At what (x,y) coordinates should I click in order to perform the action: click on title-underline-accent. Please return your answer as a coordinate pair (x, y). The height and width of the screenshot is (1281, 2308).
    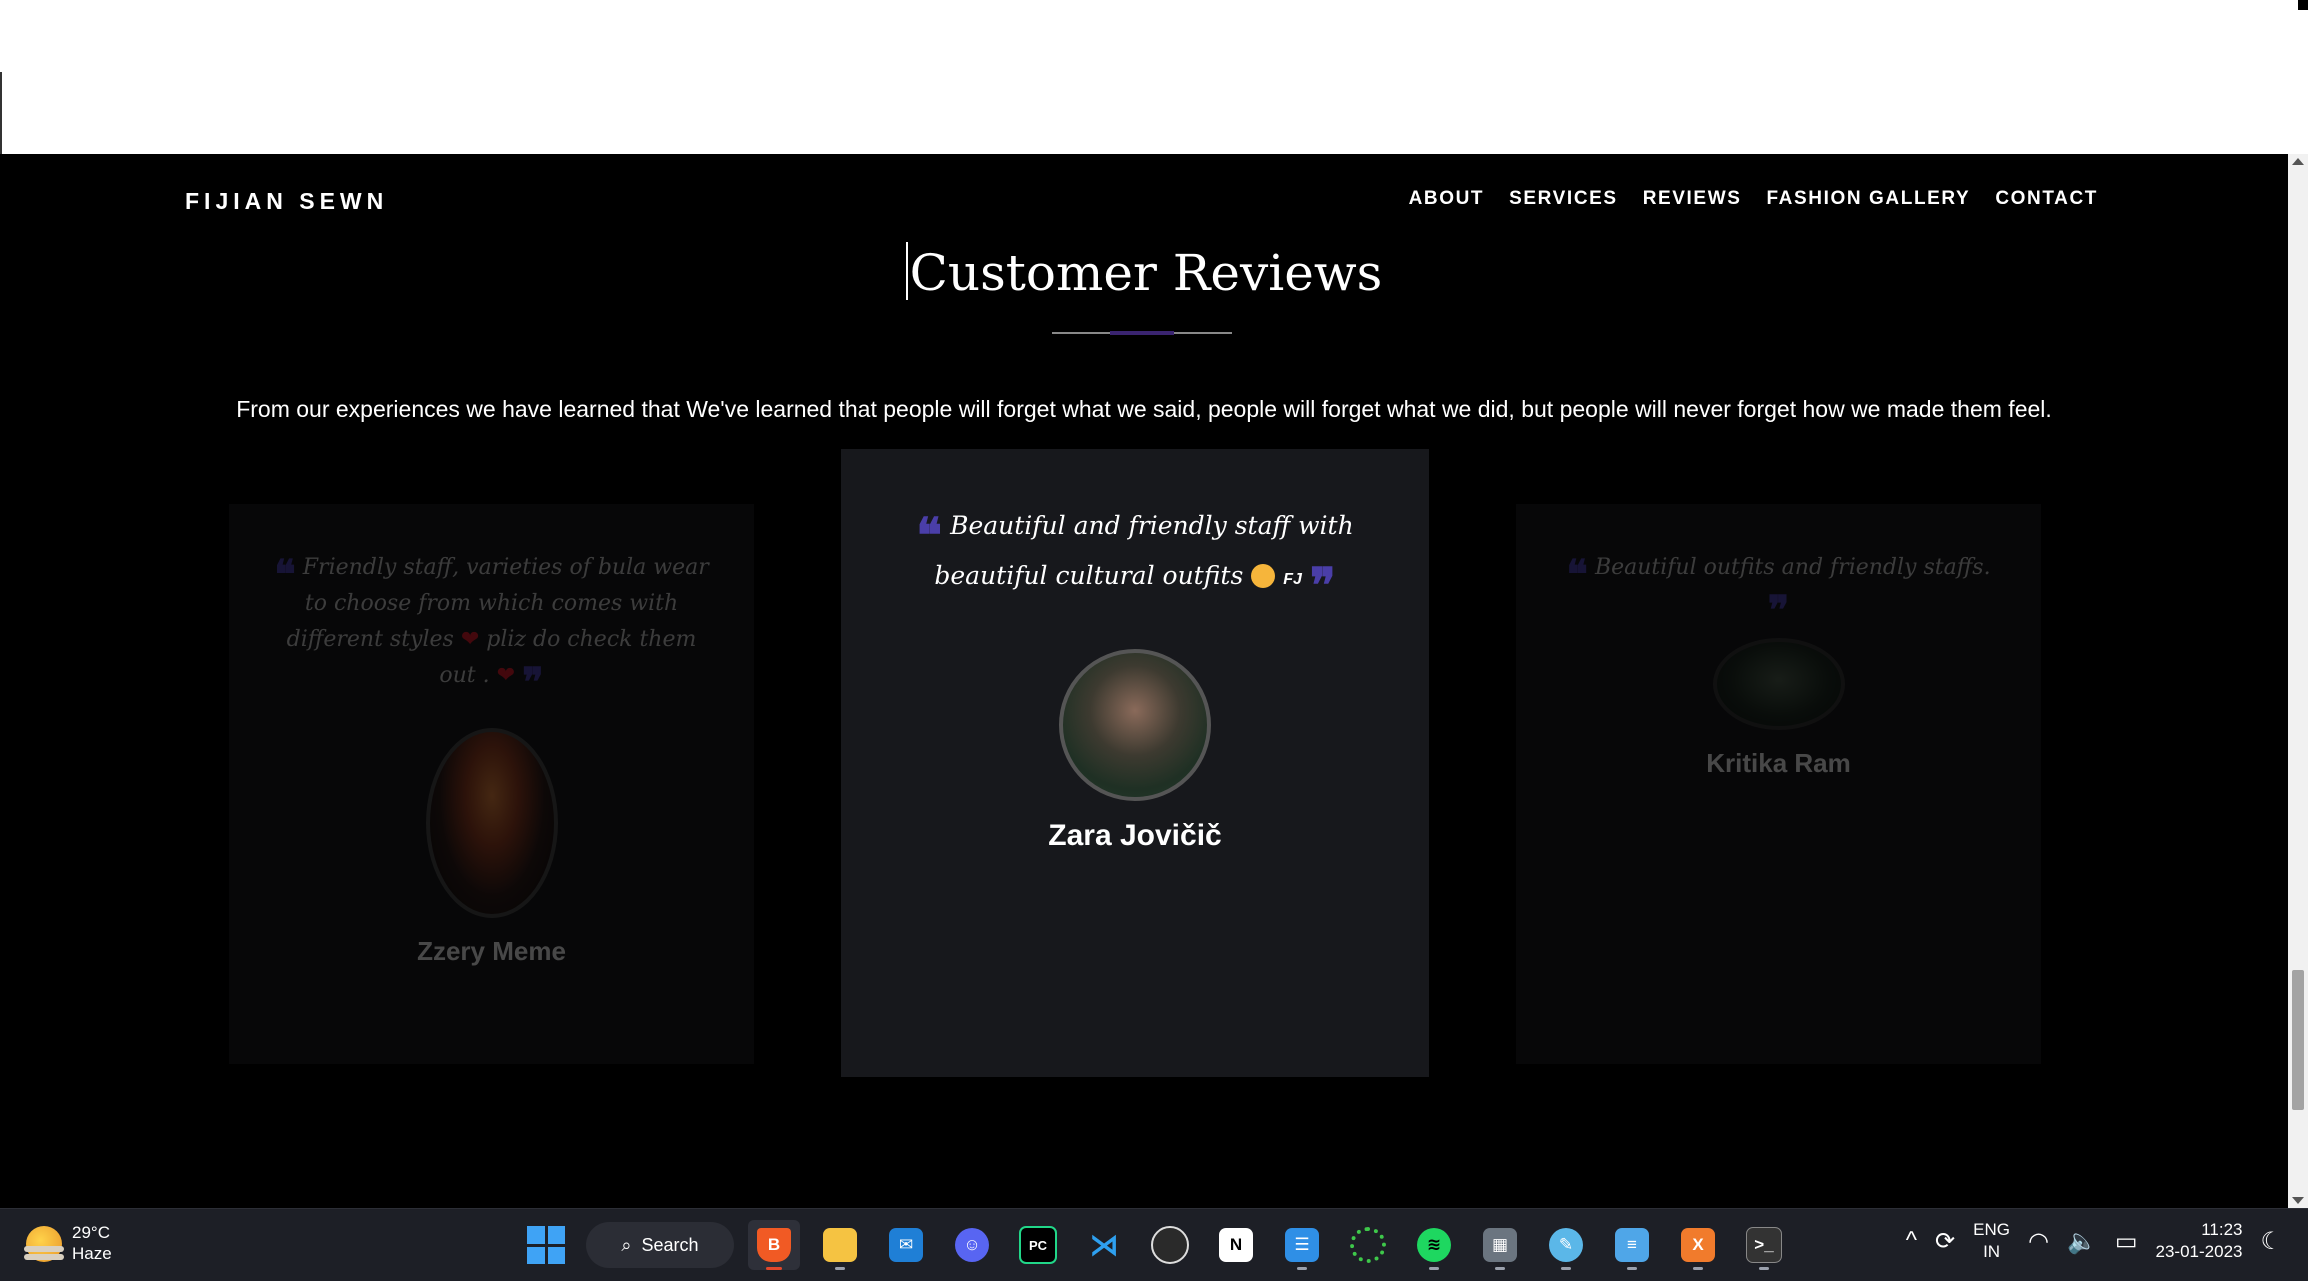
    Looking at the image, I should click on (1142, 333).